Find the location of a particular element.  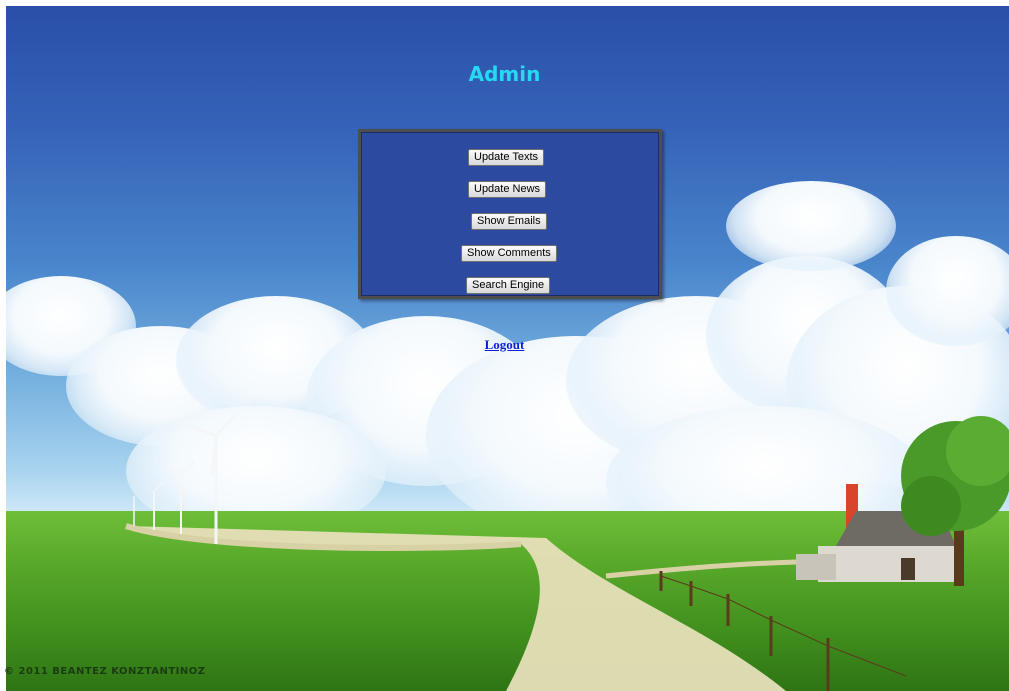

page-title: Admin is located at coordinates (504, 74).